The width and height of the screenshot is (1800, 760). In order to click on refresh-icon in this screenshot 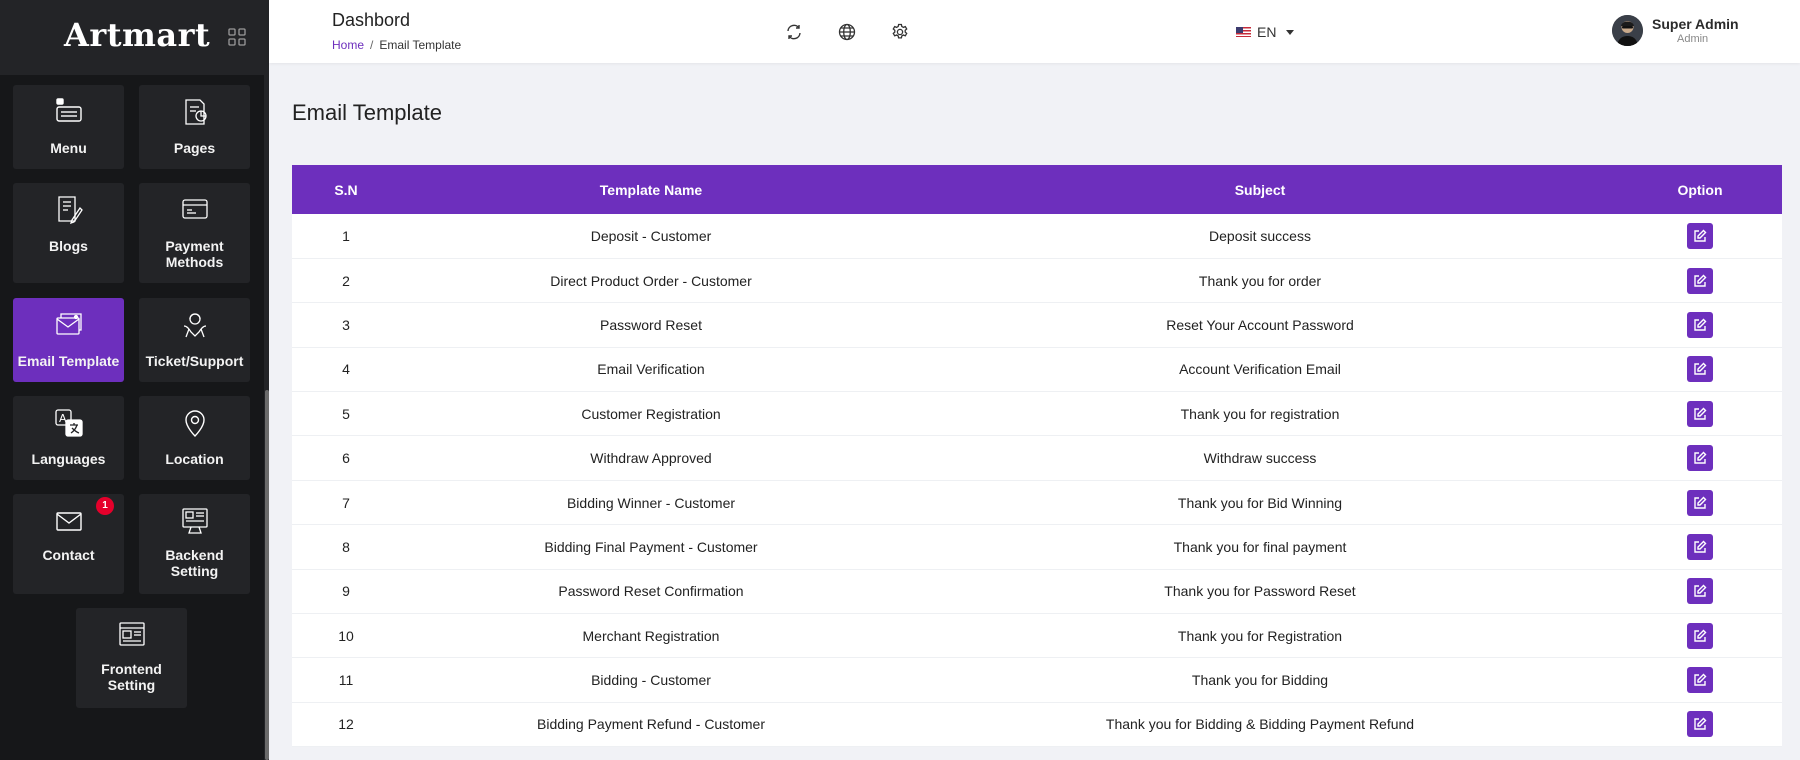, I will do `click(794, 32)`.